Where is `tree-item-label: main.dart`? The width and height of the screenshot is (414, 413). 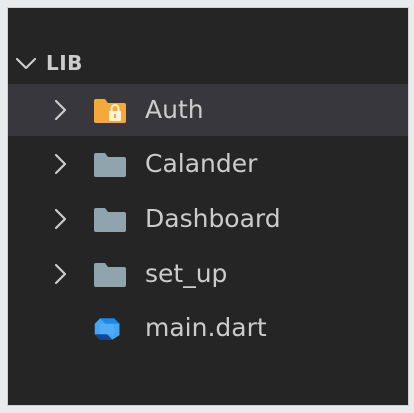
tree-item-label: main.dart is located at coordinates (206, 327).